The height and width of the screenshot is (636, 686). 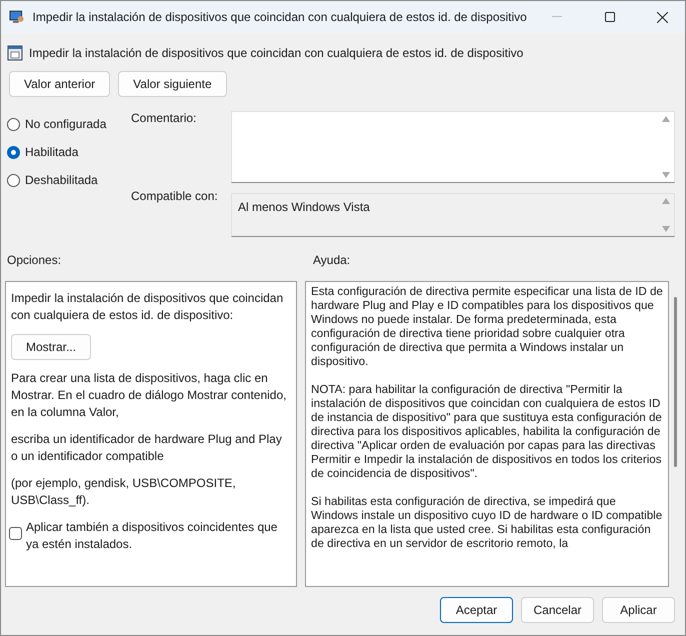 What do you see at coordinates (149, 395) in the screenshot?
I see `option-text: Para crear una lista de dispositivos, haga clic en Mostrar. En el cuadro de diálogo Mostrar contenido, en la columna Valor,` at bounding box center [149, 395].